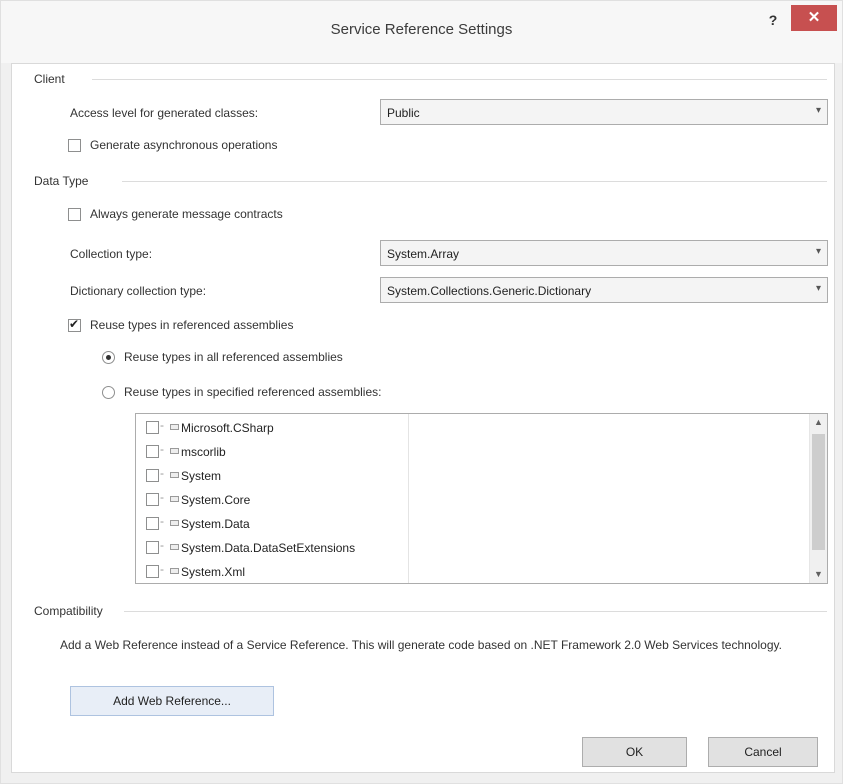 This screenshot has height=784, width=843. What do you see at coordinates (203, 452) in the screenshot?
I see `assembly-name: mscorlib` at bounding box center [203, 452].